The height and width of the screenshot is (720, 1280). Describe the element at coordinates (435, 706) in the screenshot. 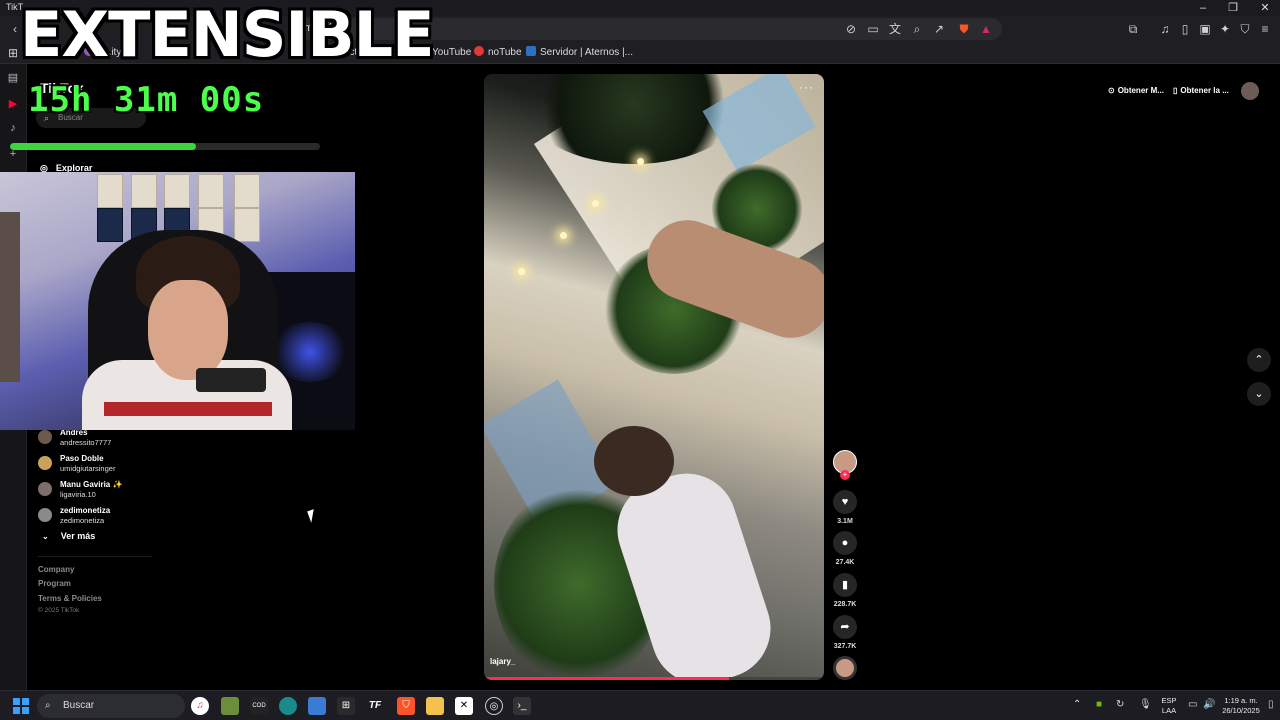

I see `file-explorer-icon` at that location.